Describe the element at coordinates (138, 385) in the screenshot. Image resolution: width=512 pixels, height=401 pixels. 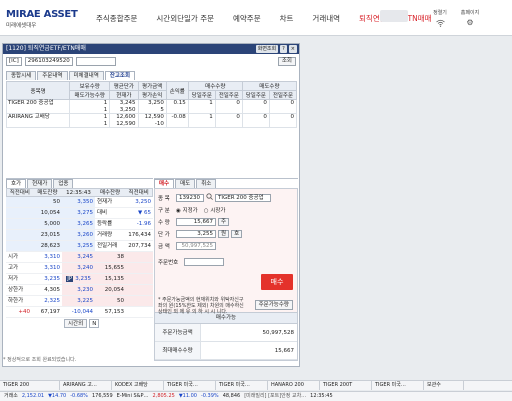
I see `ticker-tab: KODEX 고배당` at that location.